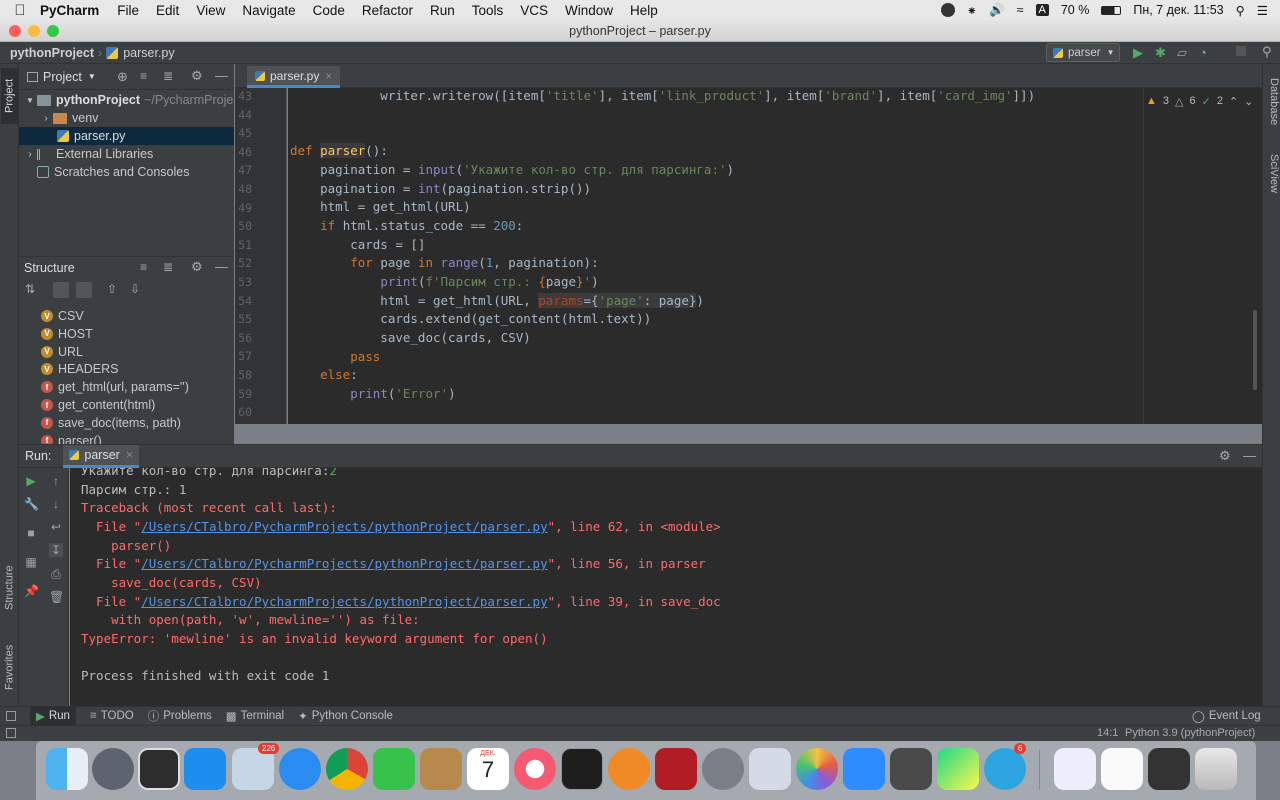  Describe the element at coordinates (61, 290) in the screenshot. I see `show-fields-icon` at that location.